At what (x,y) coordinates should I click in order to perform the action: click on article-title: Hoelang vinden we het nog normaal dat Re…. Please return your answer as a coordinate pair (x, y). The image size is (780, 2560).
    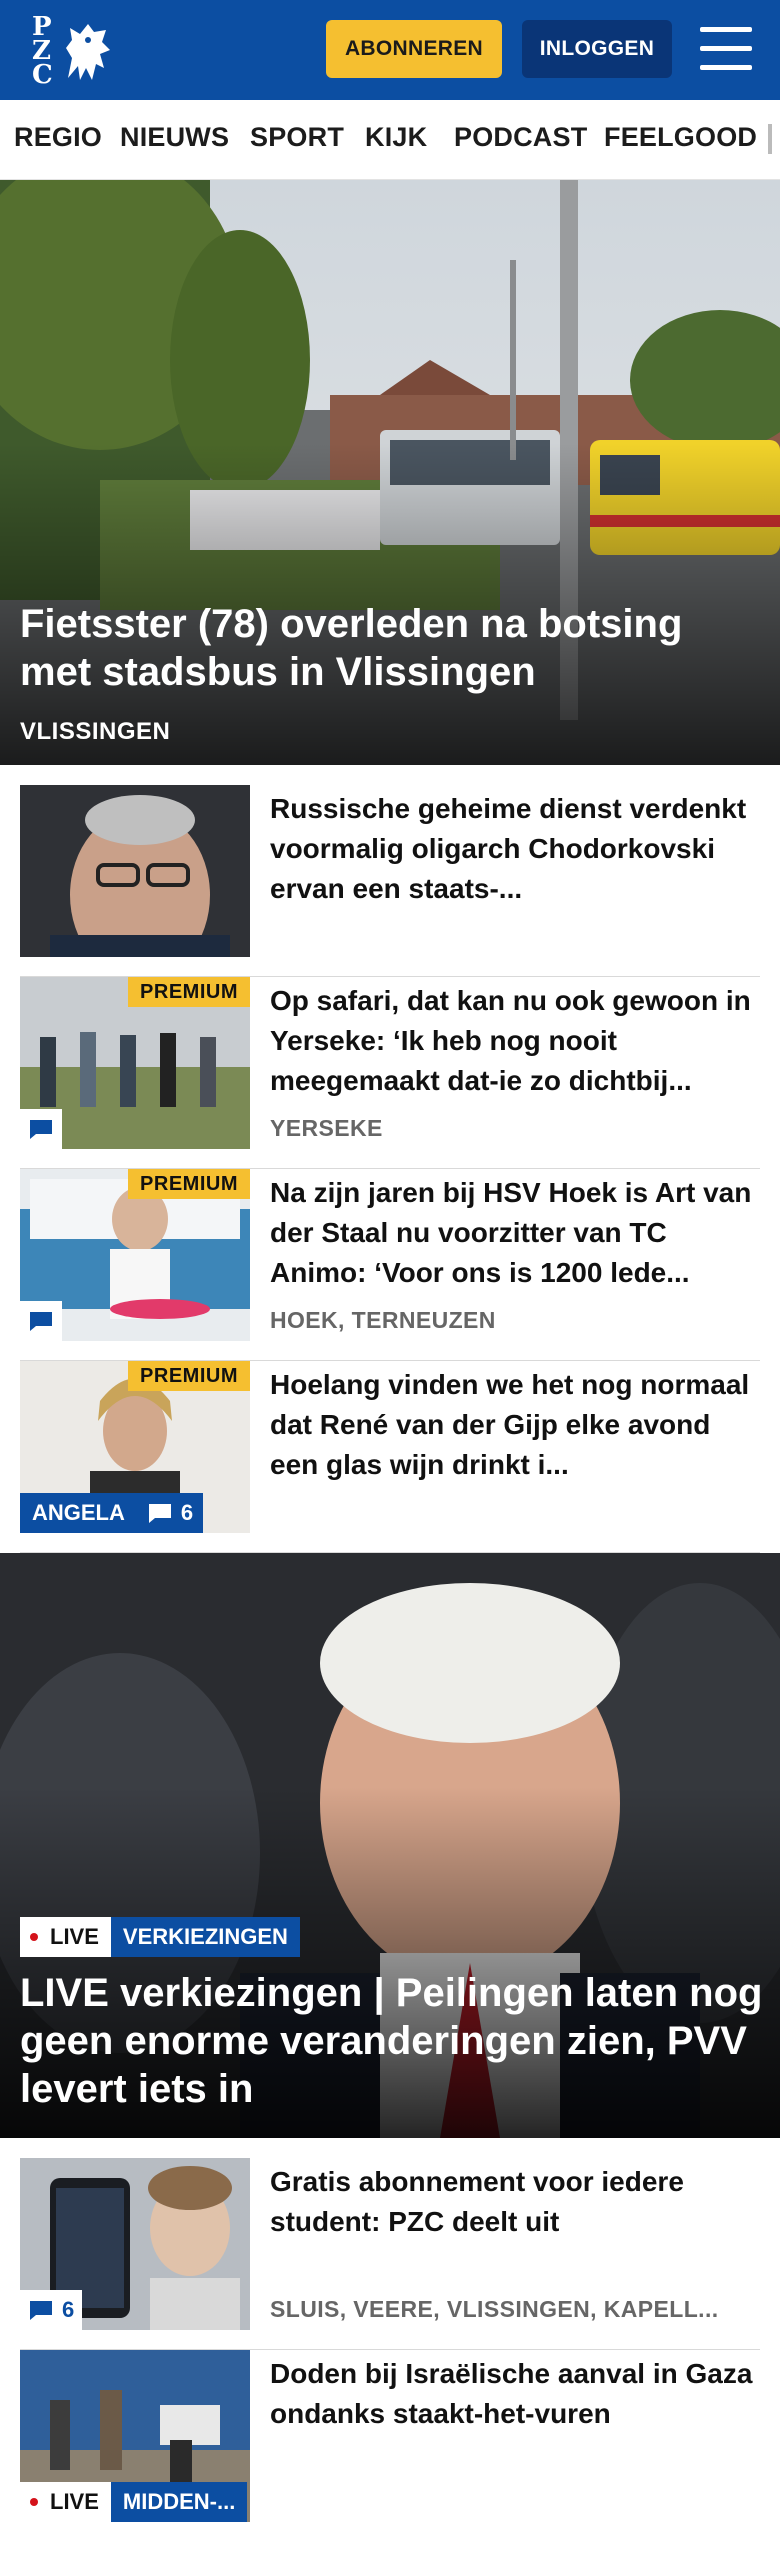
    Looking at the image, I should click on (515, 1425).